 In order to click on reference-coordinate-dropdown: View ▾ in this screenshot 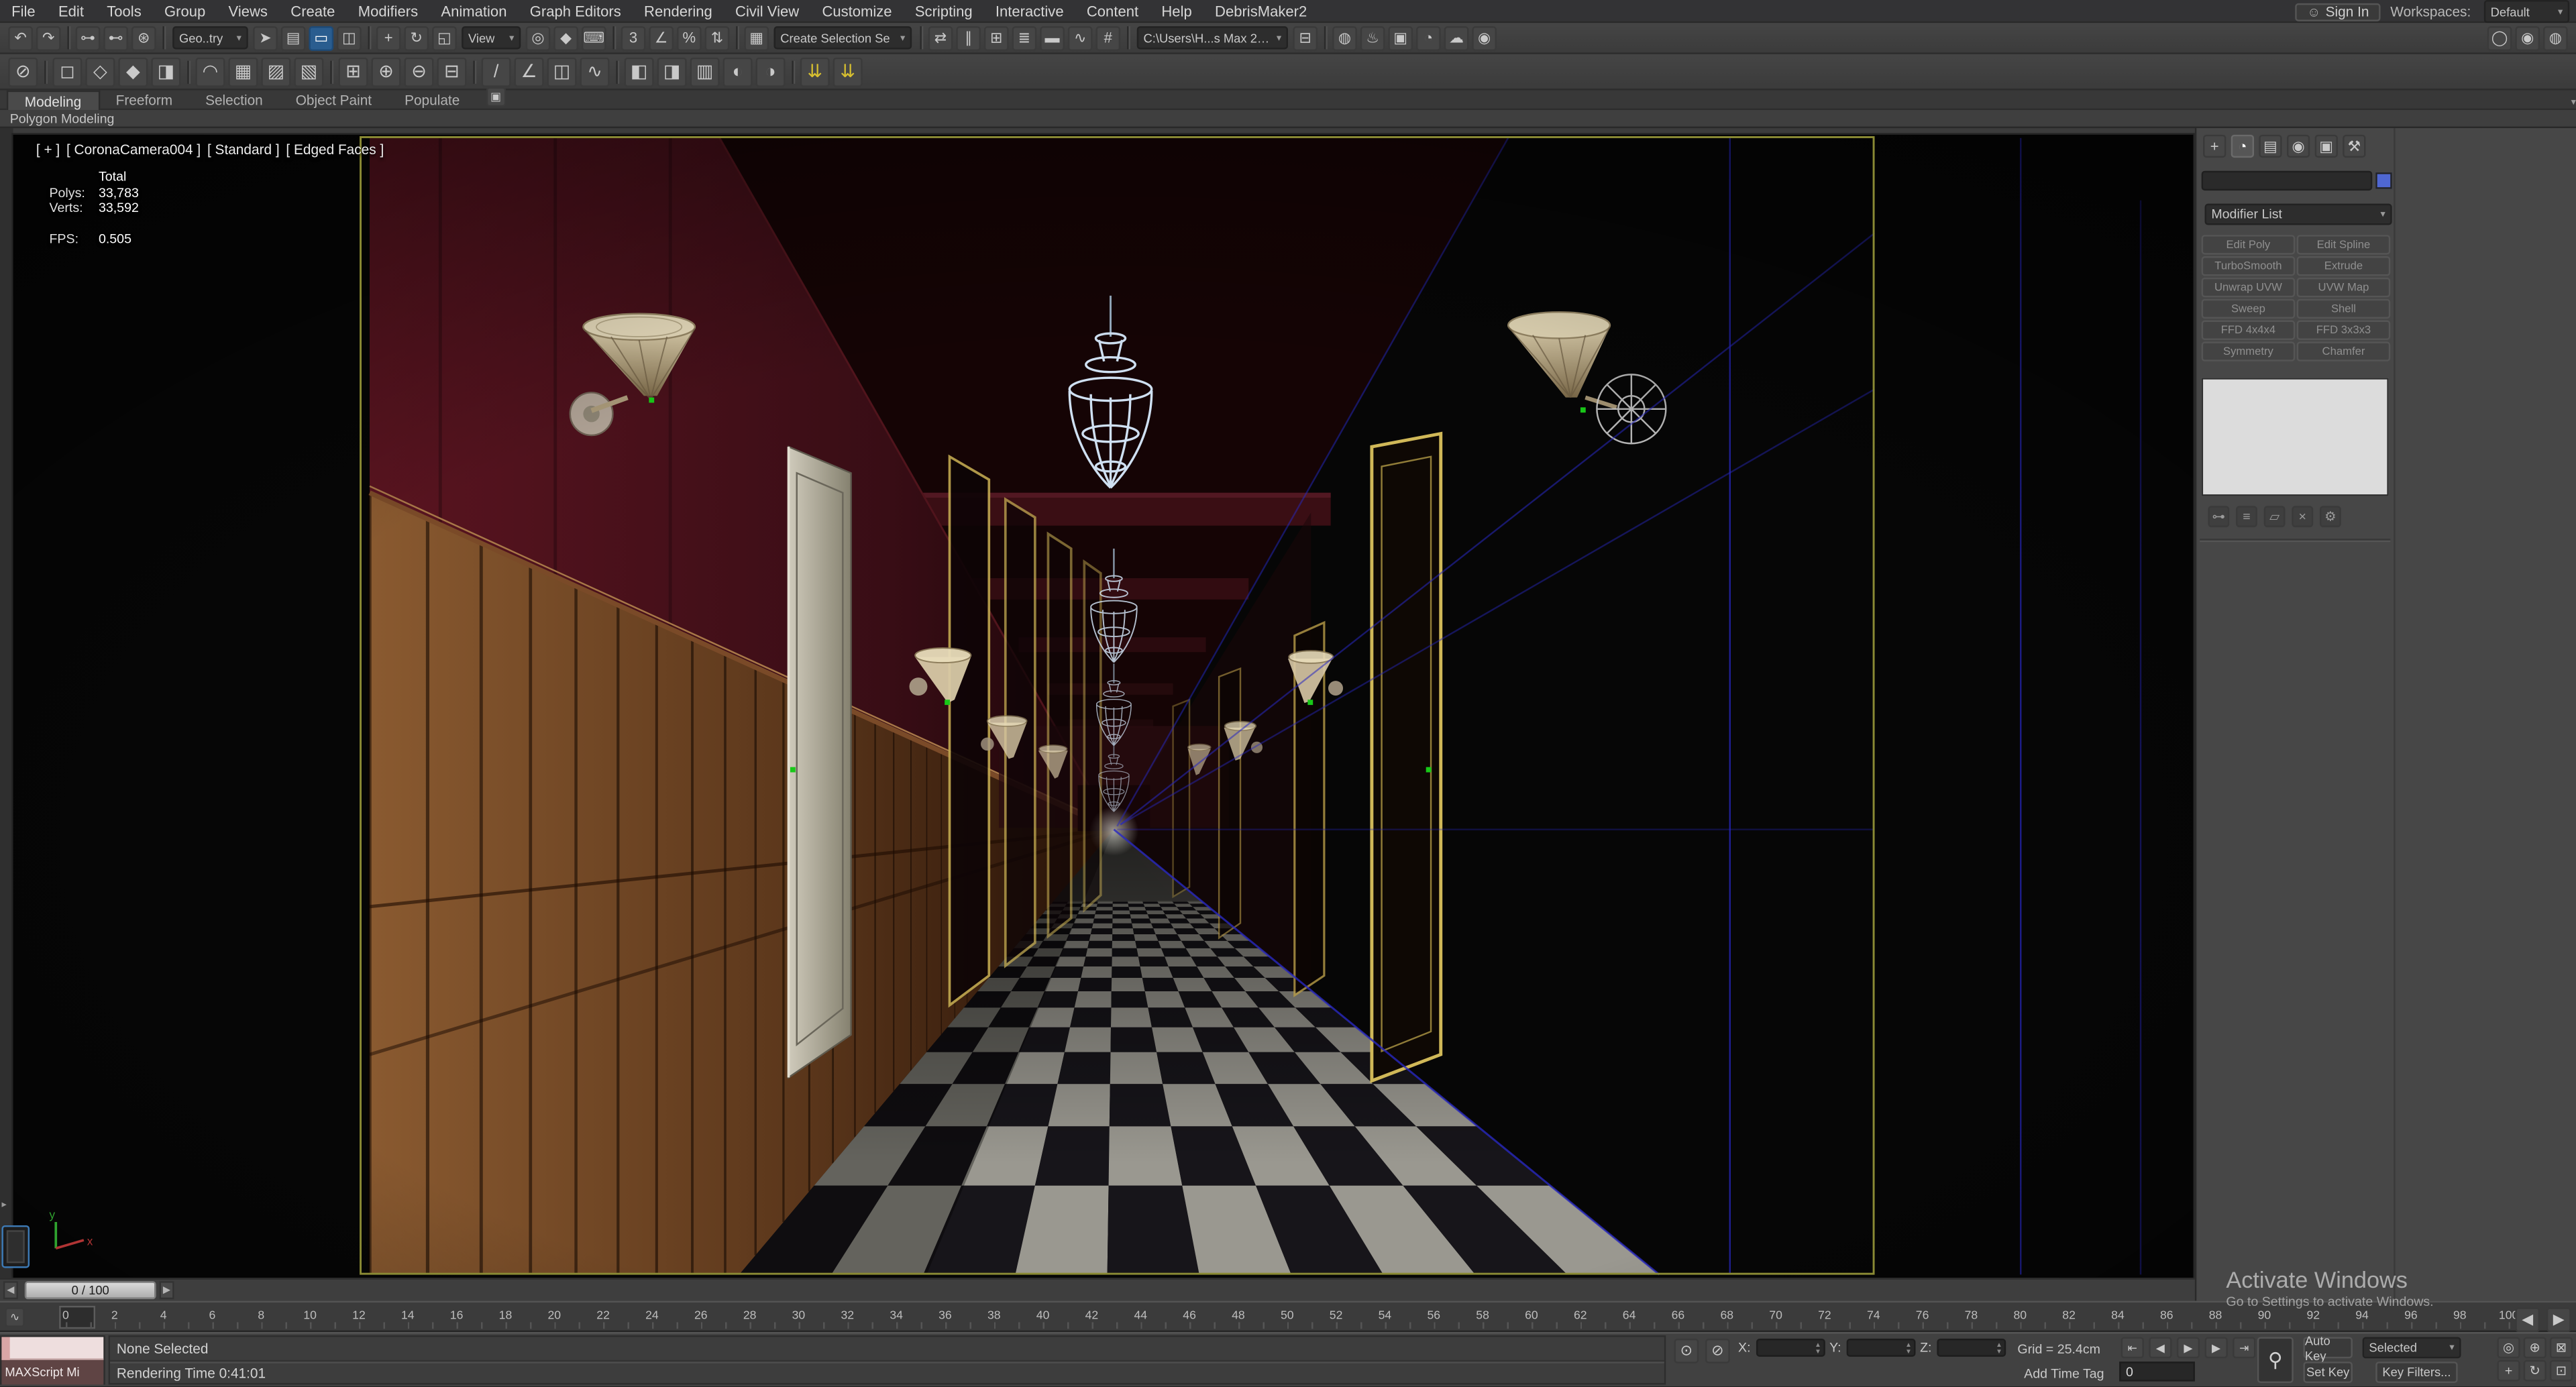, I will do `click(491, 38)`.